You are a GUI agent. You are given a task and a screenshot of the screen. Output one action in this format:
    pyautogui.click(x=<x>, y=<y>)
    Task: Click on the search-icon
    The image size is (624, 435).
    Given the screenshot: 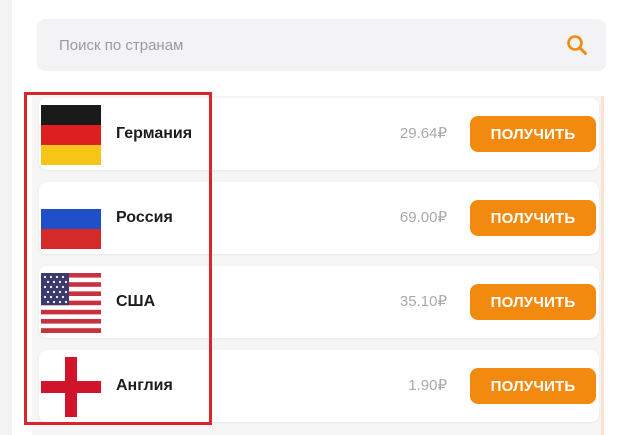 What is the action you would take?
    pyautogui.click(x=577, y=45)
    